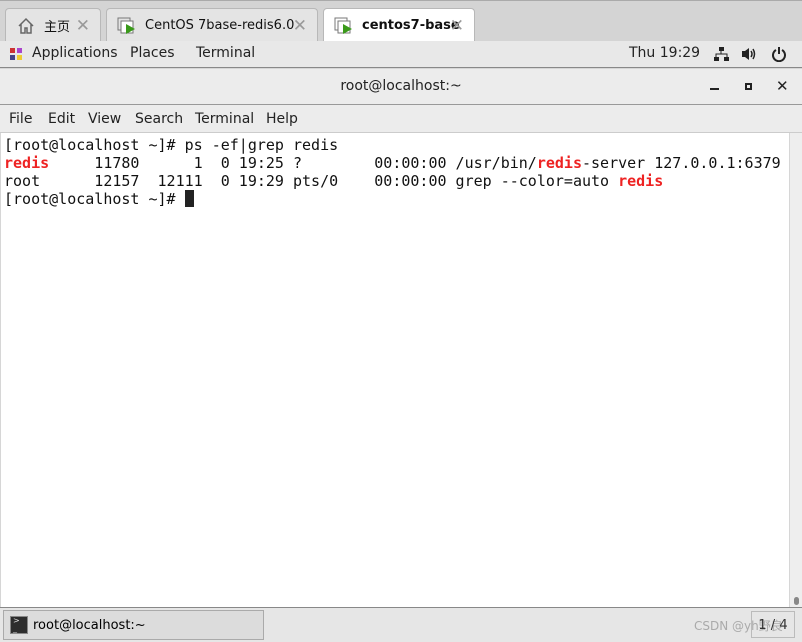  Describe the element at coordinates (401, 119) in the screenshot. I see `terminal-menubar: File Edit View Search Terminal Help` at that location.